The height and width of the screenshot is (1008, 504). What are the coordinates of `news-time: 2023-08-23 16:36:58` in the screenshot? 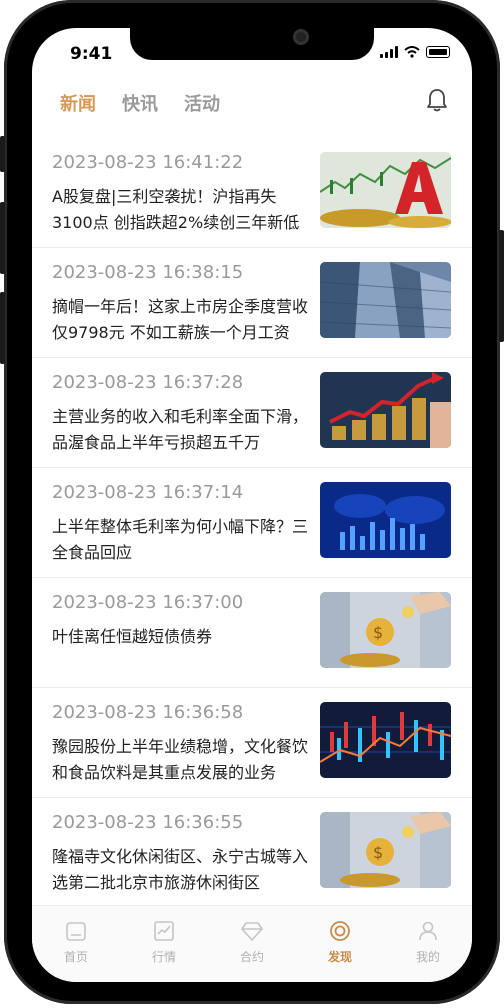 It's located at (148, 712).